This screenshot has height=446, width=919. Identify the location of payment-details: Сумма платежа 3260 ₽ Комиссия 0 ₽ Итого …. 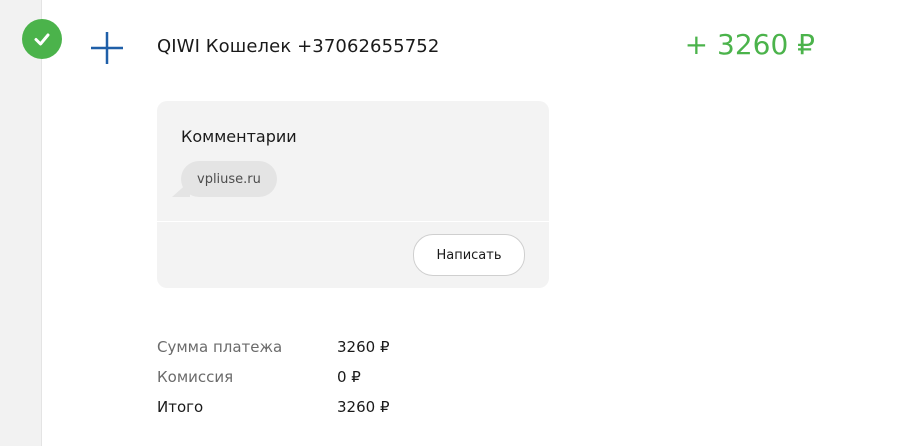
(273, 377).